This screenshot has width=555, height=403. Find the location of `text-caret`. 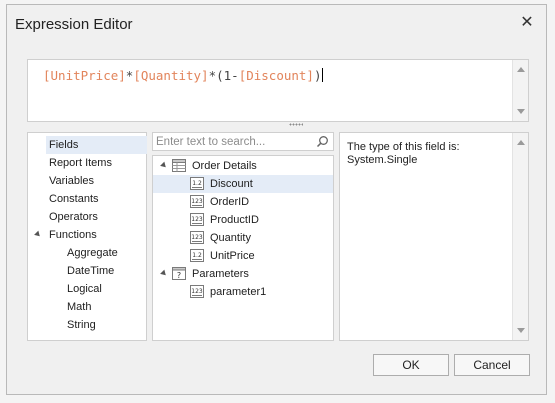

text-caret is located at coordinates (322, 75).